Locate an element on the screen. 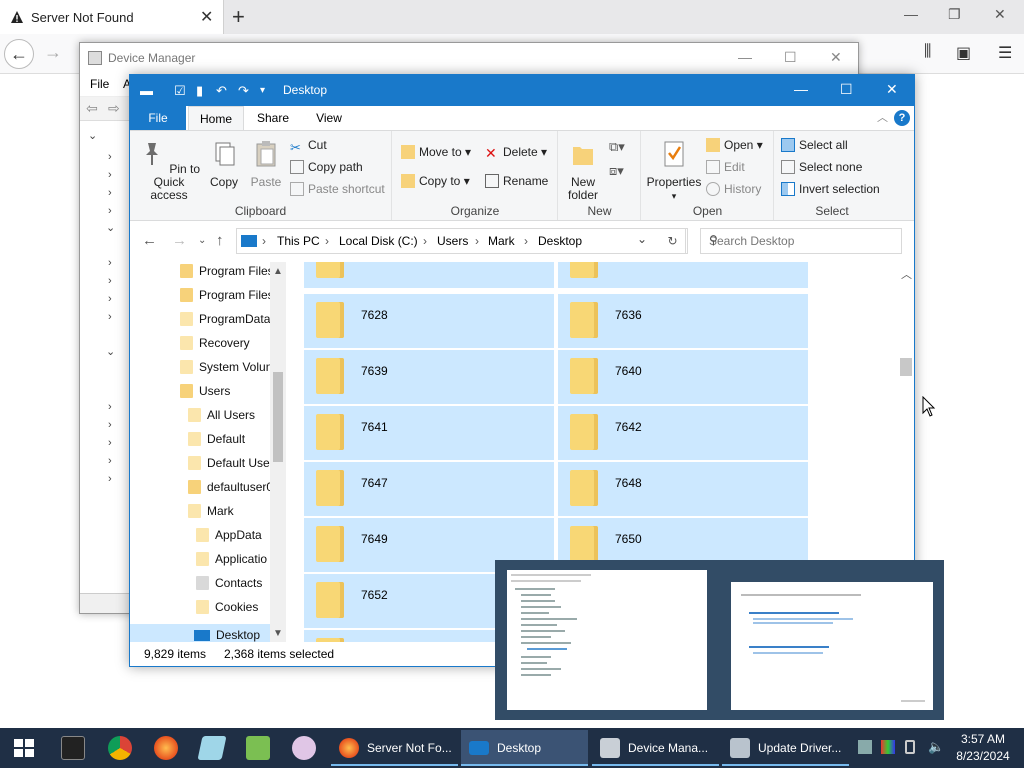  nav-item: Contacts is located at coordinates (229, 588).